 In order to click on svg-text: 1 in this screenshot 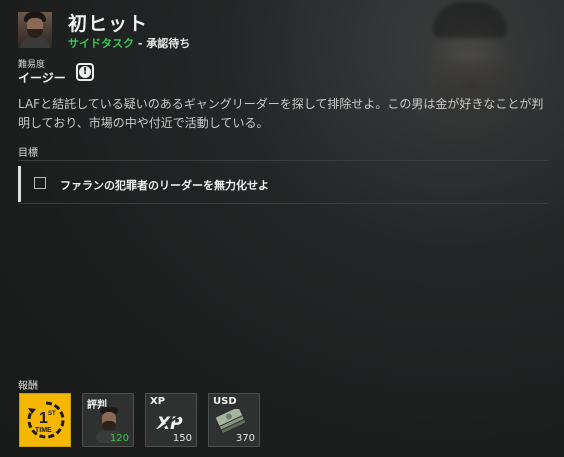, I will do `click(43, 418)`.